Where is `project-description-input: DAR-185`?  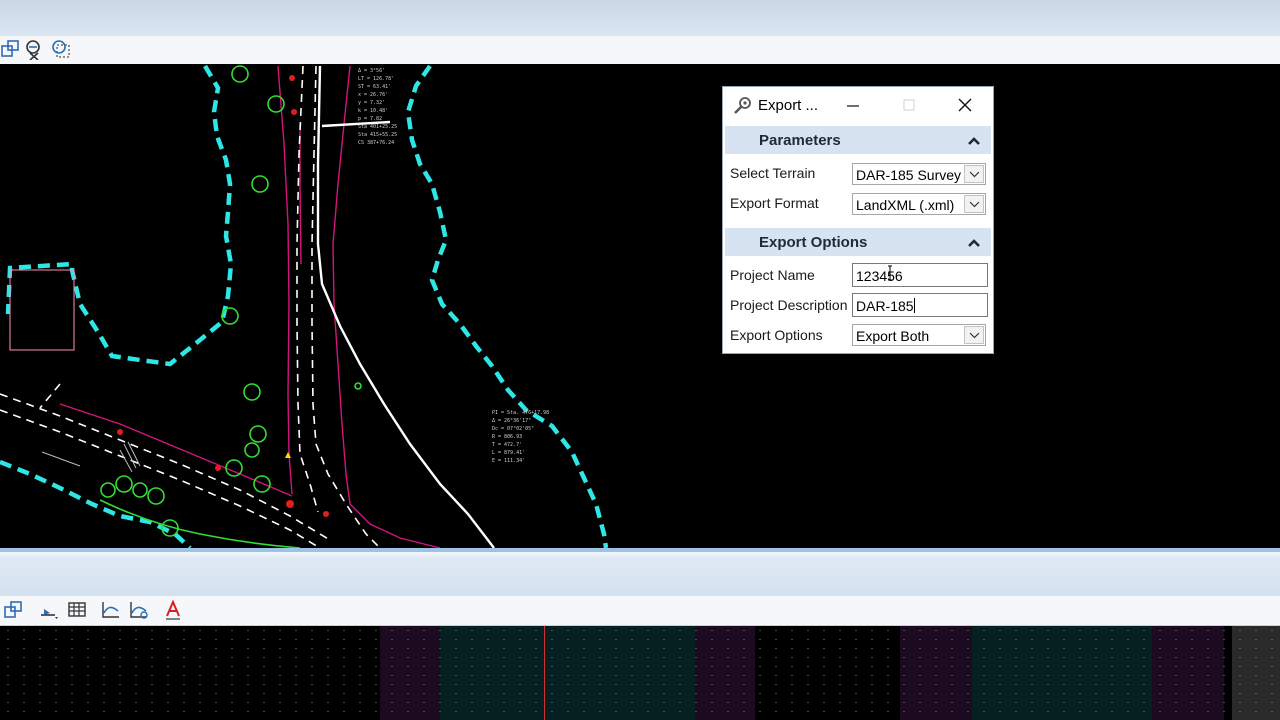
project-description-input: DAR-185 is located at coordinates (920, 305).